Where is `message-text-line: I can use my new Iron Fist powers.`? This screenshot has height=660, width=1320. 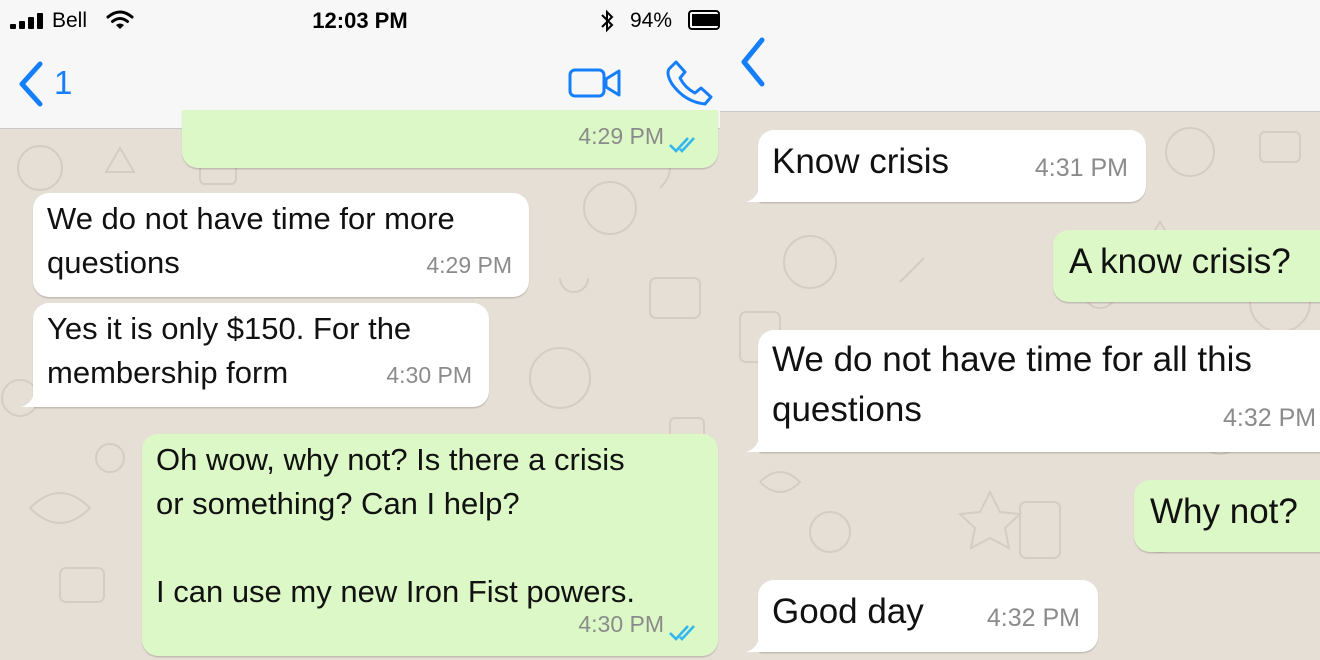 message-text-line: I can use my new Iron Fist powers. is located at coordinates (395, 591).